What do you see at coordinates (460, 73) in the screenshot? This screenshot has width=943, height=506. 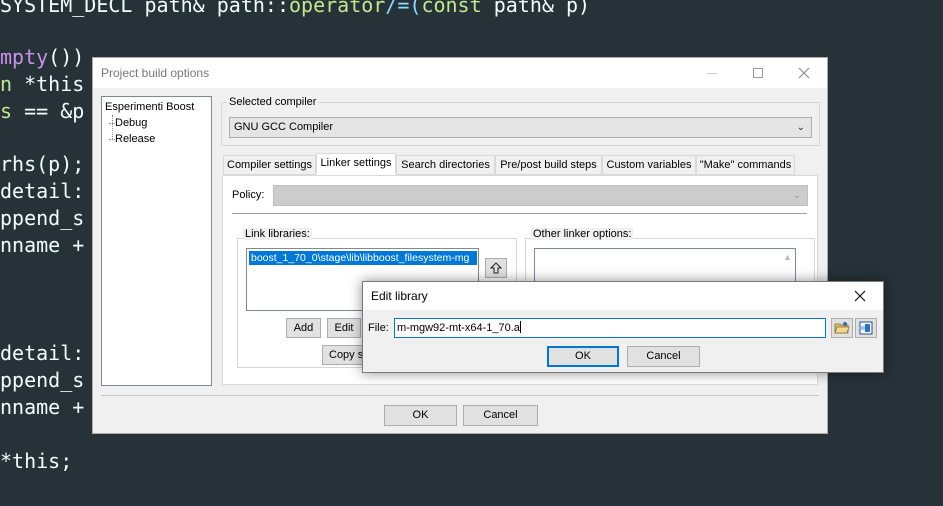 I see `title-bar: Project build options` at bounding box center [460, 73].